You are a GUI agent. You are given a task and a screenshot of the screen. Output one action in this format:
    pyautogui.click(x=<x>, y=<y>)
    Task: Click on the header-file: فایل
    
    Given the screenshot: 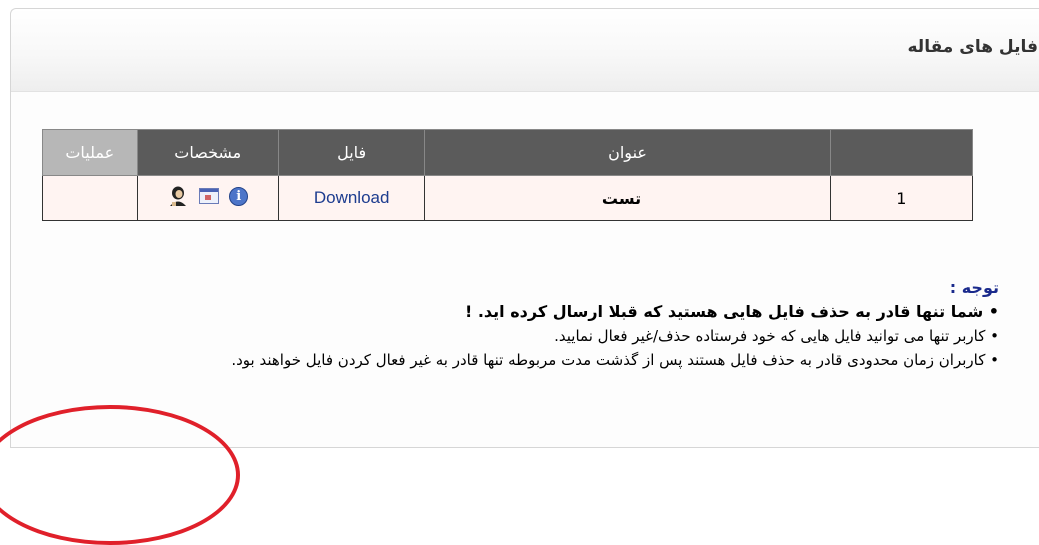 What is the action you would take?
    pyautogui.click(x=351, y=152)
    